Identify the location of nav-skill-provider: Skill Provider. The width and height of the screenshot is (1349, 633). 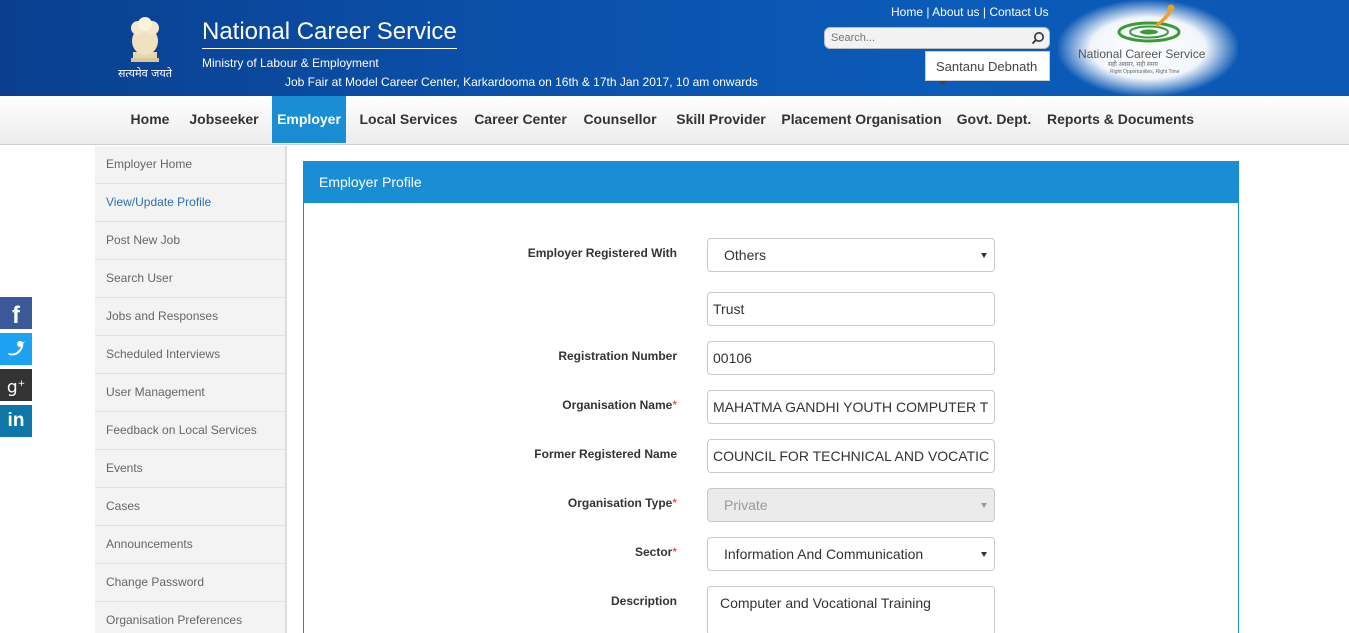
(721, 119).